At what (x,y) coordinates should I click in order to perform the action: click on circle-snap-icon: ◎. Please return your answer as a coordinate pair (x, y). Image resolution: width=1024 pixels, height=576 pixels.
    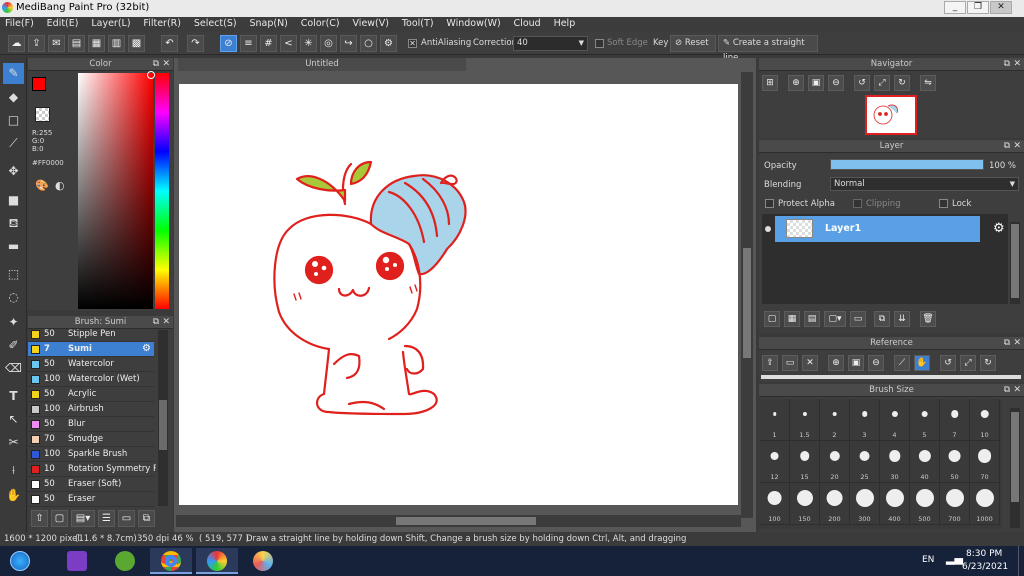
    Looking at the image, I should click on (328, 43).